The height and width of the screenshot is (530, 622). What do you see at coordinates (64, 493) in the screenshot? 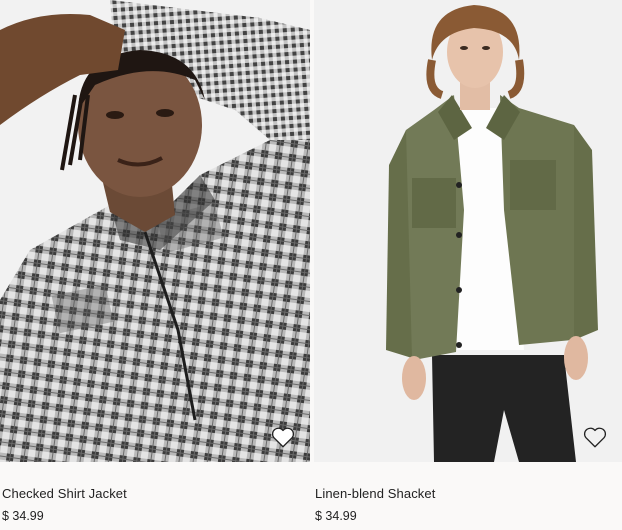
I see `product-title: Checked Shirt Jacket` at bounding box center [64, 493].